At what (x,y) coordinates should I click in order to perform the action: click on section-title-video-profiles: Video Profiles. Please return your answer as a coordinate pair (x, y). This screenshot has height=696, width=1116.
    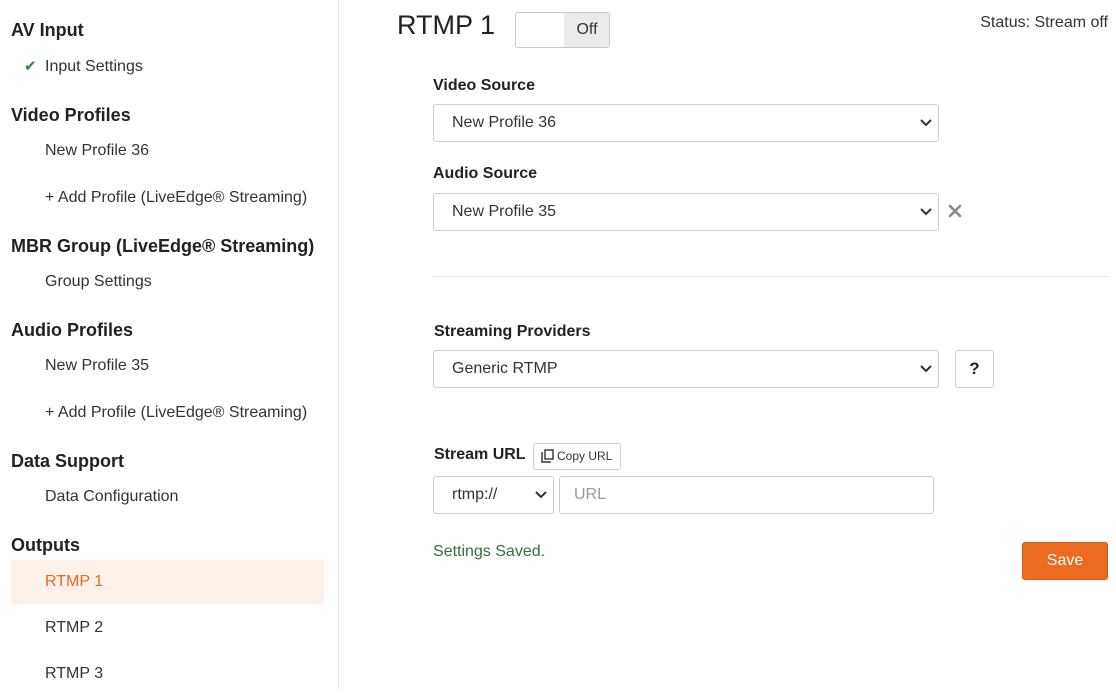
    Looking at the image, I should click on (71, 115).